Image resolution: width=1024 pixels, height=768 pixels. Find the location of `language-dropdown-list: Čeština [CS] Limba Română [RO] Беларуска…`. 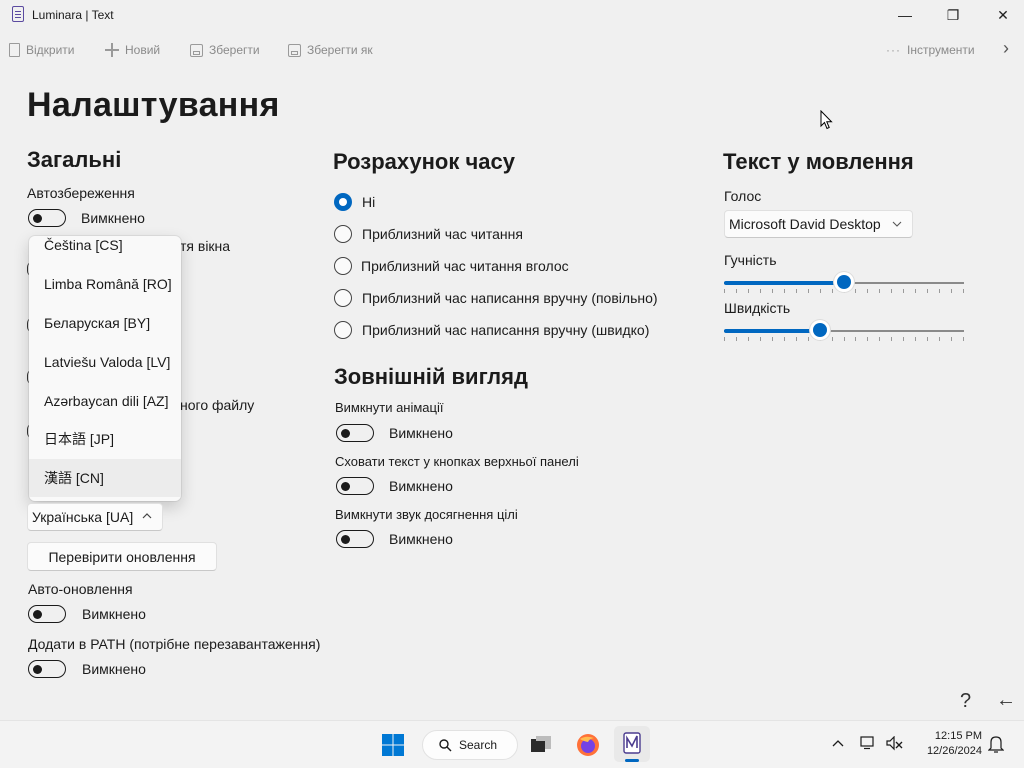

language-dropdown-list: Čeština [CS] Limba Română [RO] Беларуска… is located at coordinates (105, 368).